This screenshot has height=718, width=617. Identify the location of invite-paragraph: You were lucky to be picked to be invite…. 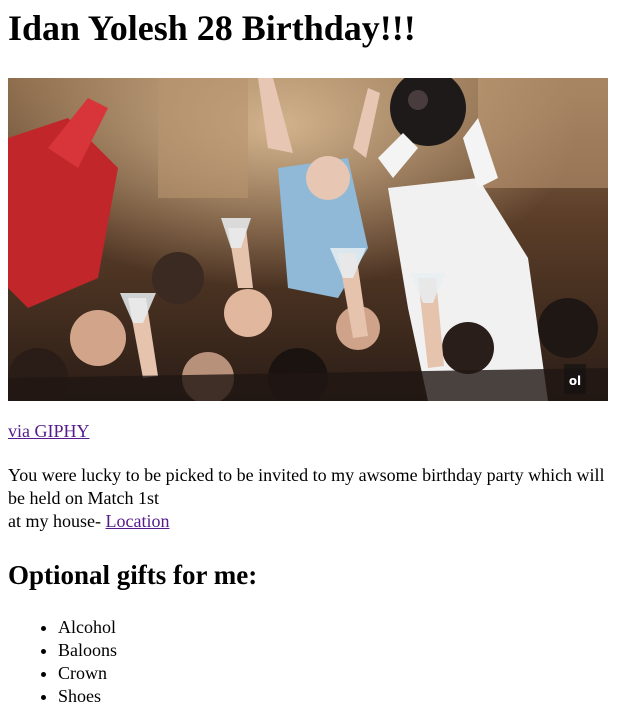
(308, 498).